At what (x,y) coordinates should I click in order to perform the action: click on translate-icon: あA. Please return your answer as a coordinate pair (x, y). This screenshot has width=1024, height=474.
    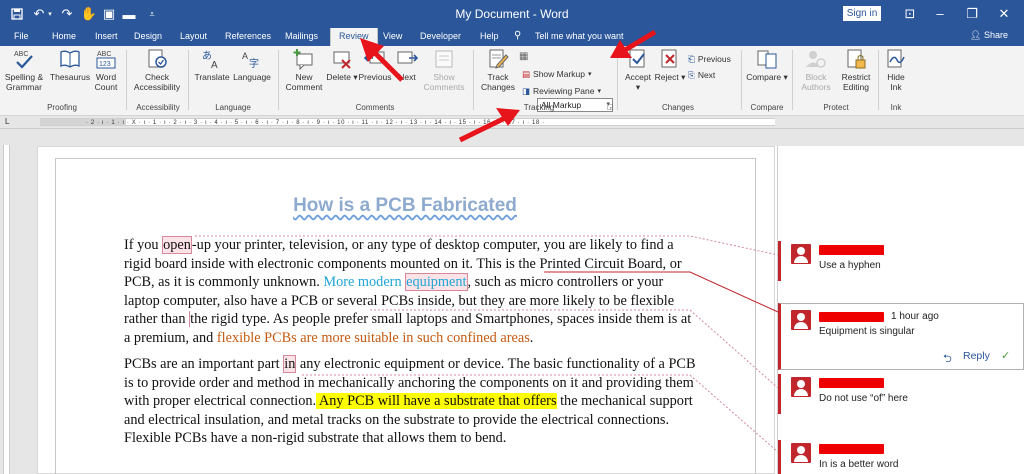
    Looking at the image, I should click on (212, 59).